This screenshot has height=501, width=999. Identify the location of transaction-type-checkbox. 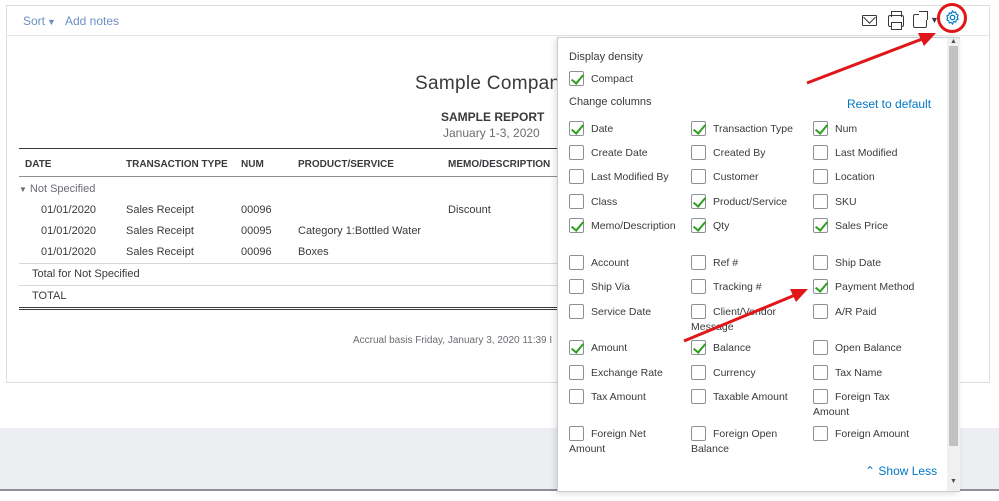
(698, 128).